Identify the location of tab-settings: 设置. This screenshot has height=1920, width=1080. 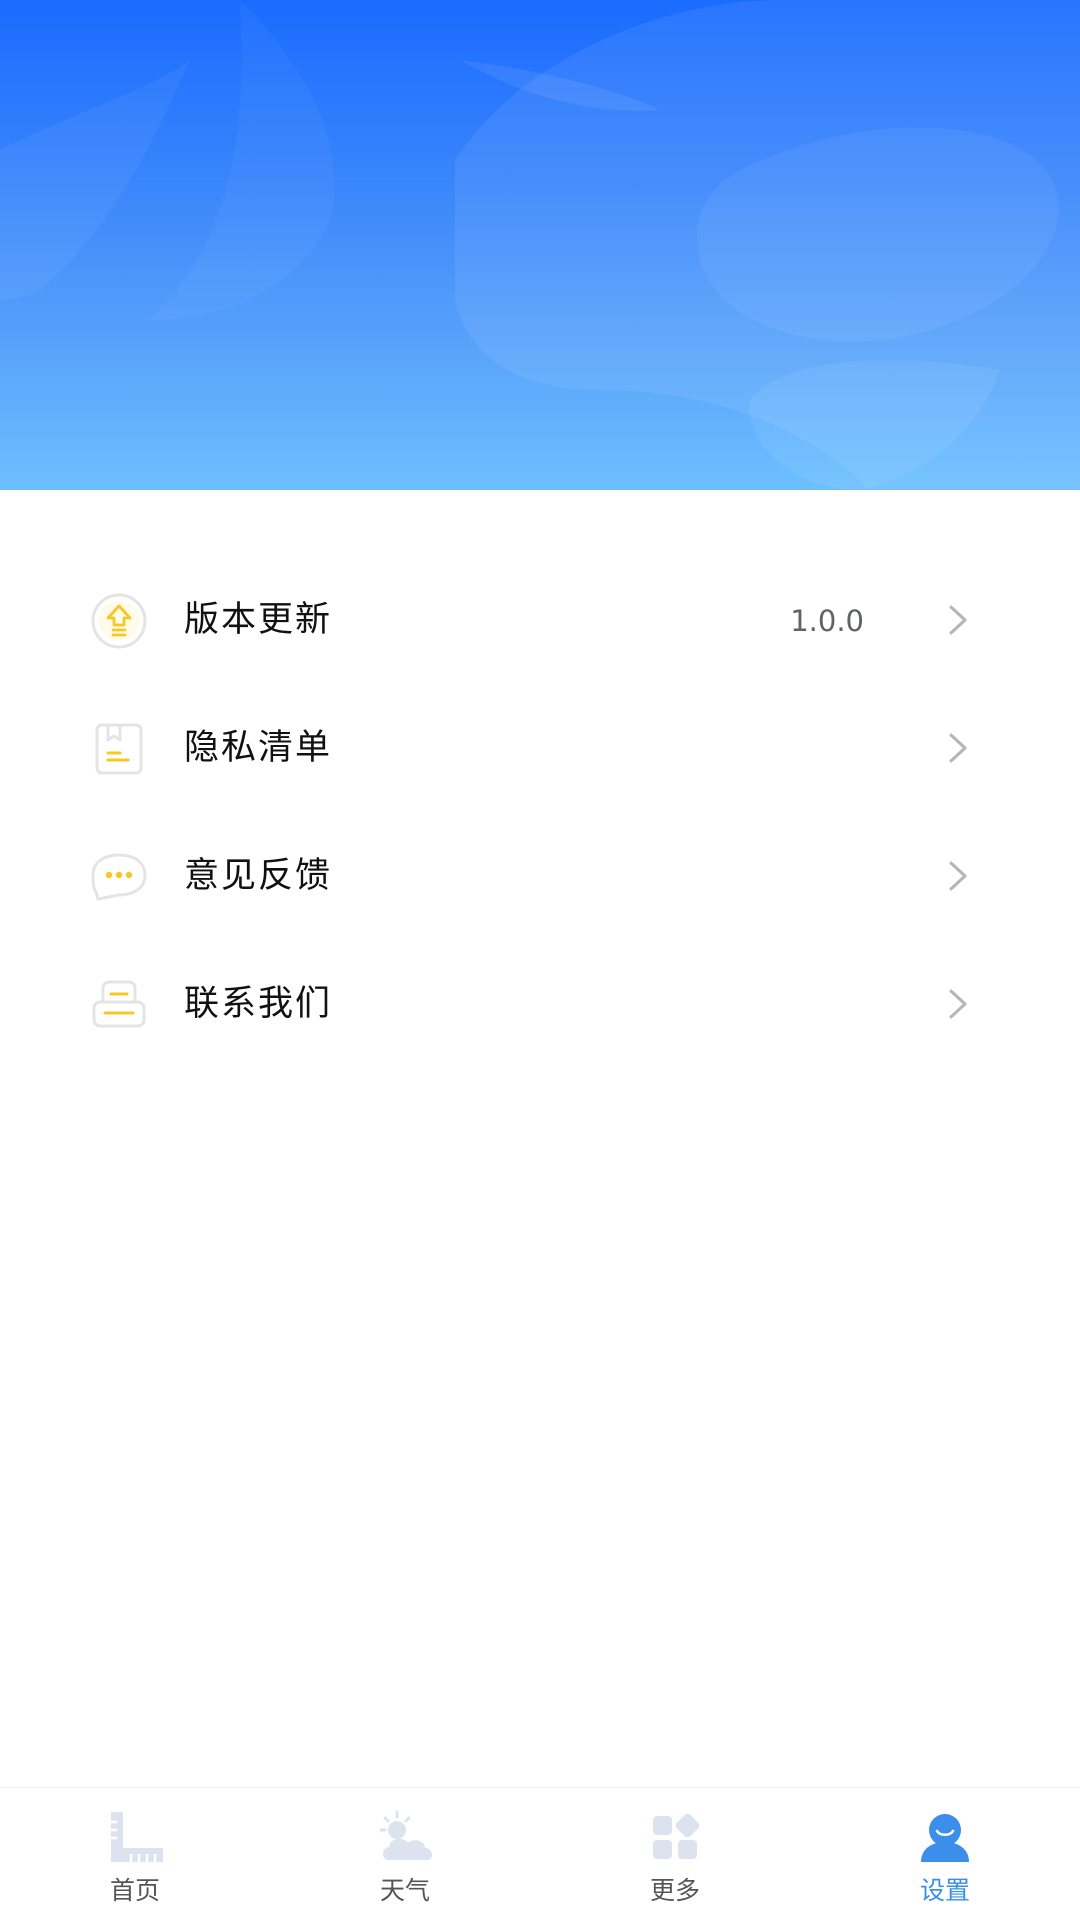
(945, 1854).